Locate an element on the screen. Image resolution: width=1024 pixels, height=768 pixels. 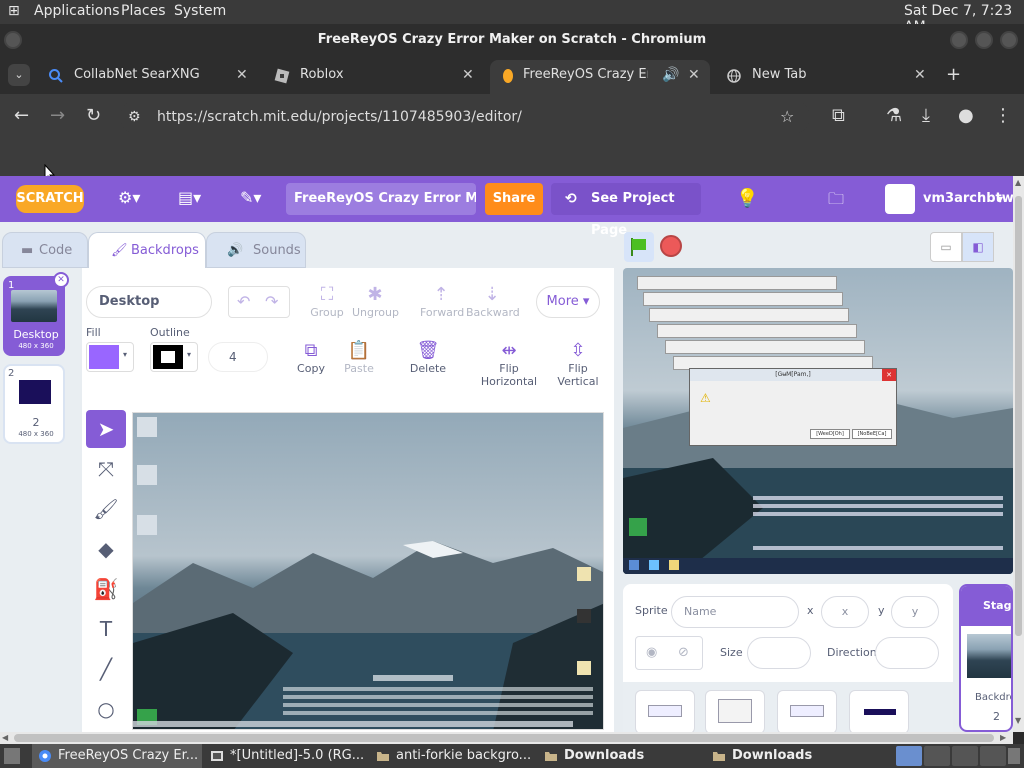
outline-color-picker: ▾ is located at coordinates (174, 357).